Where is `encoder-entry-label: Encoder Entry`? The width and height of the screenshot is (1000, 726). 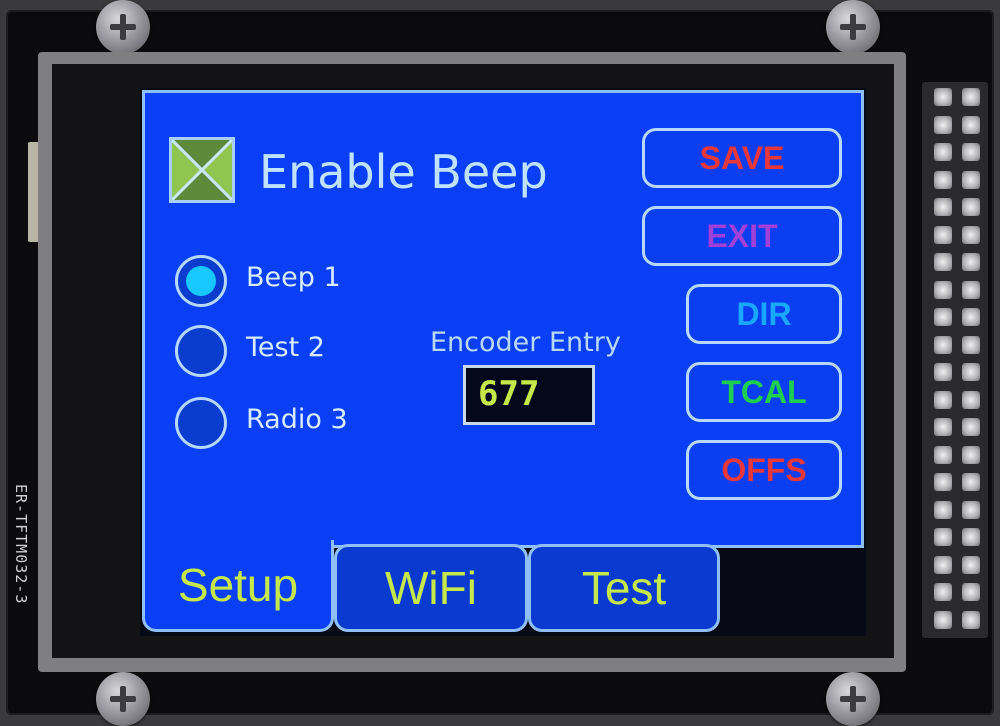
encoder-entry-label: Encoder Entry is located at coordinates (525, 342).